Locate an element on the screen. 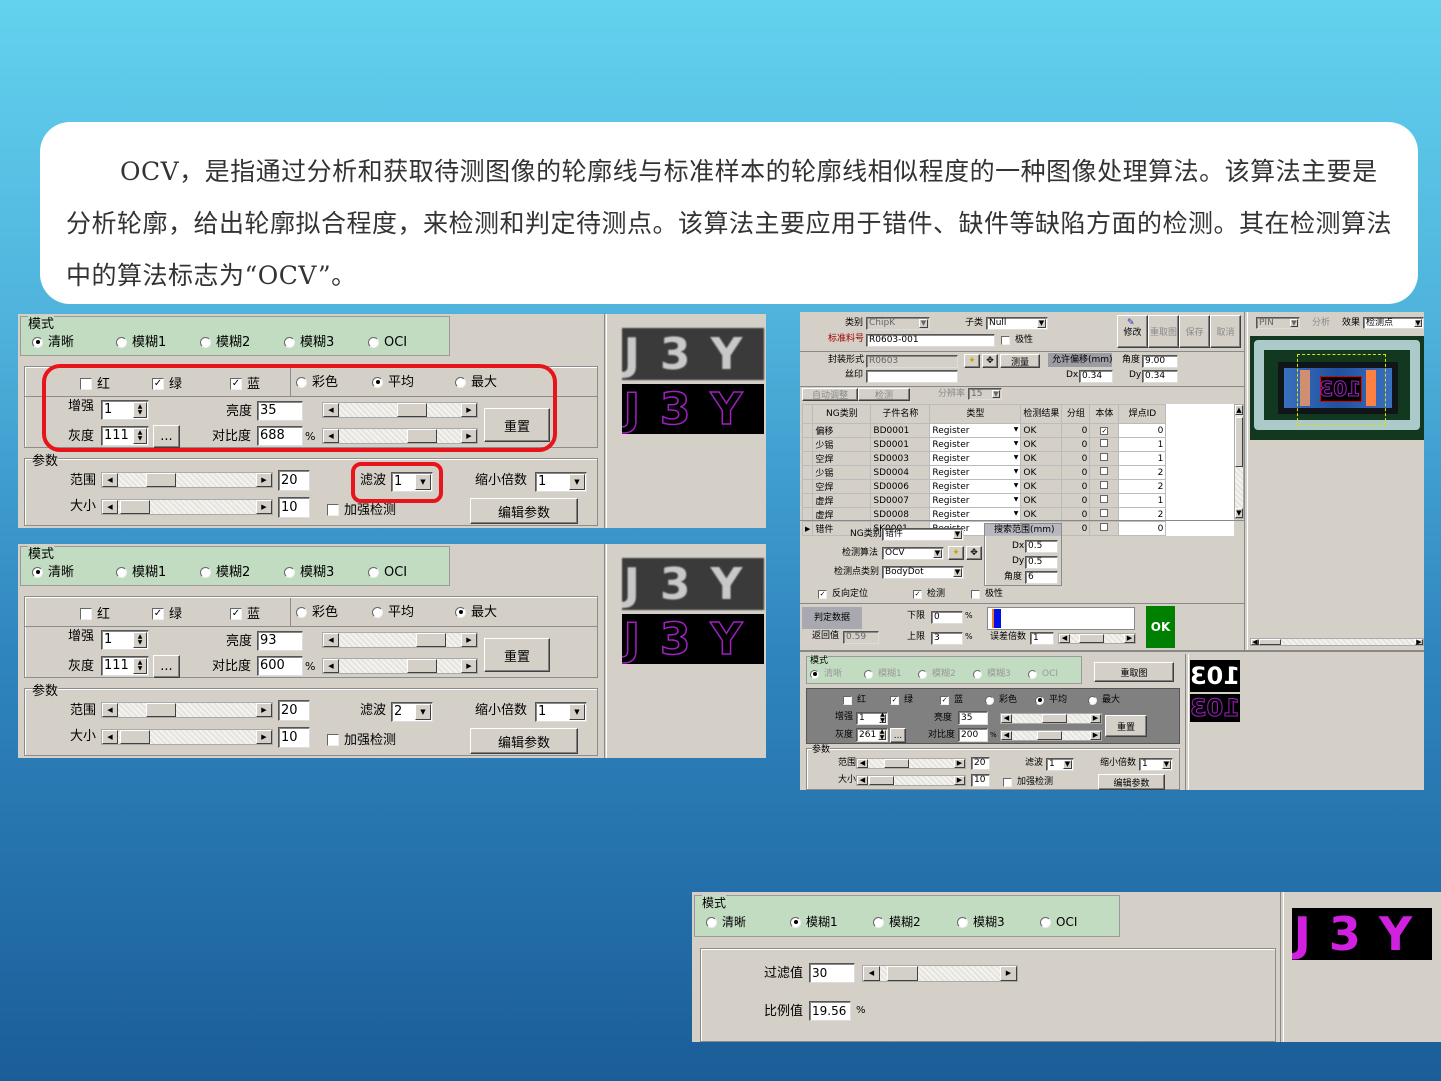 This screenshot has height=1081, width=1441. mode-1-radio is located at coordinates (121, 572).